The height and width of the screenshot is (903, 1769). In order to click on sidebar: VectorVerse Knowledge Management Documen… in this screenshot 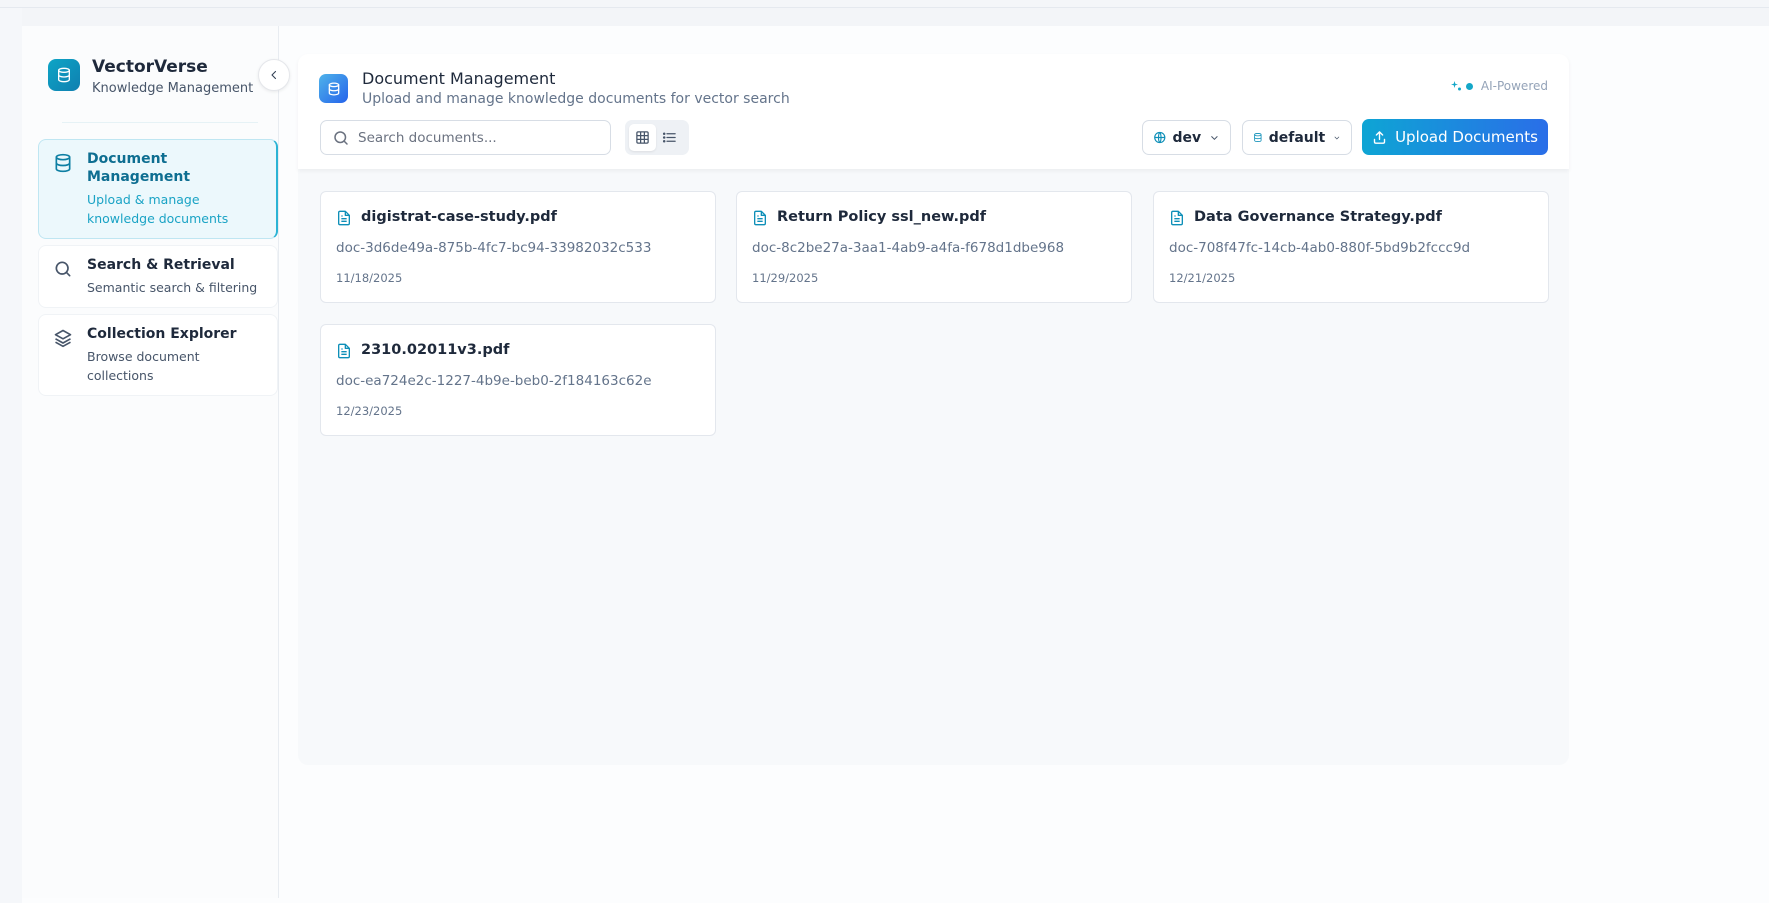, I will do `click(156, 462)`.